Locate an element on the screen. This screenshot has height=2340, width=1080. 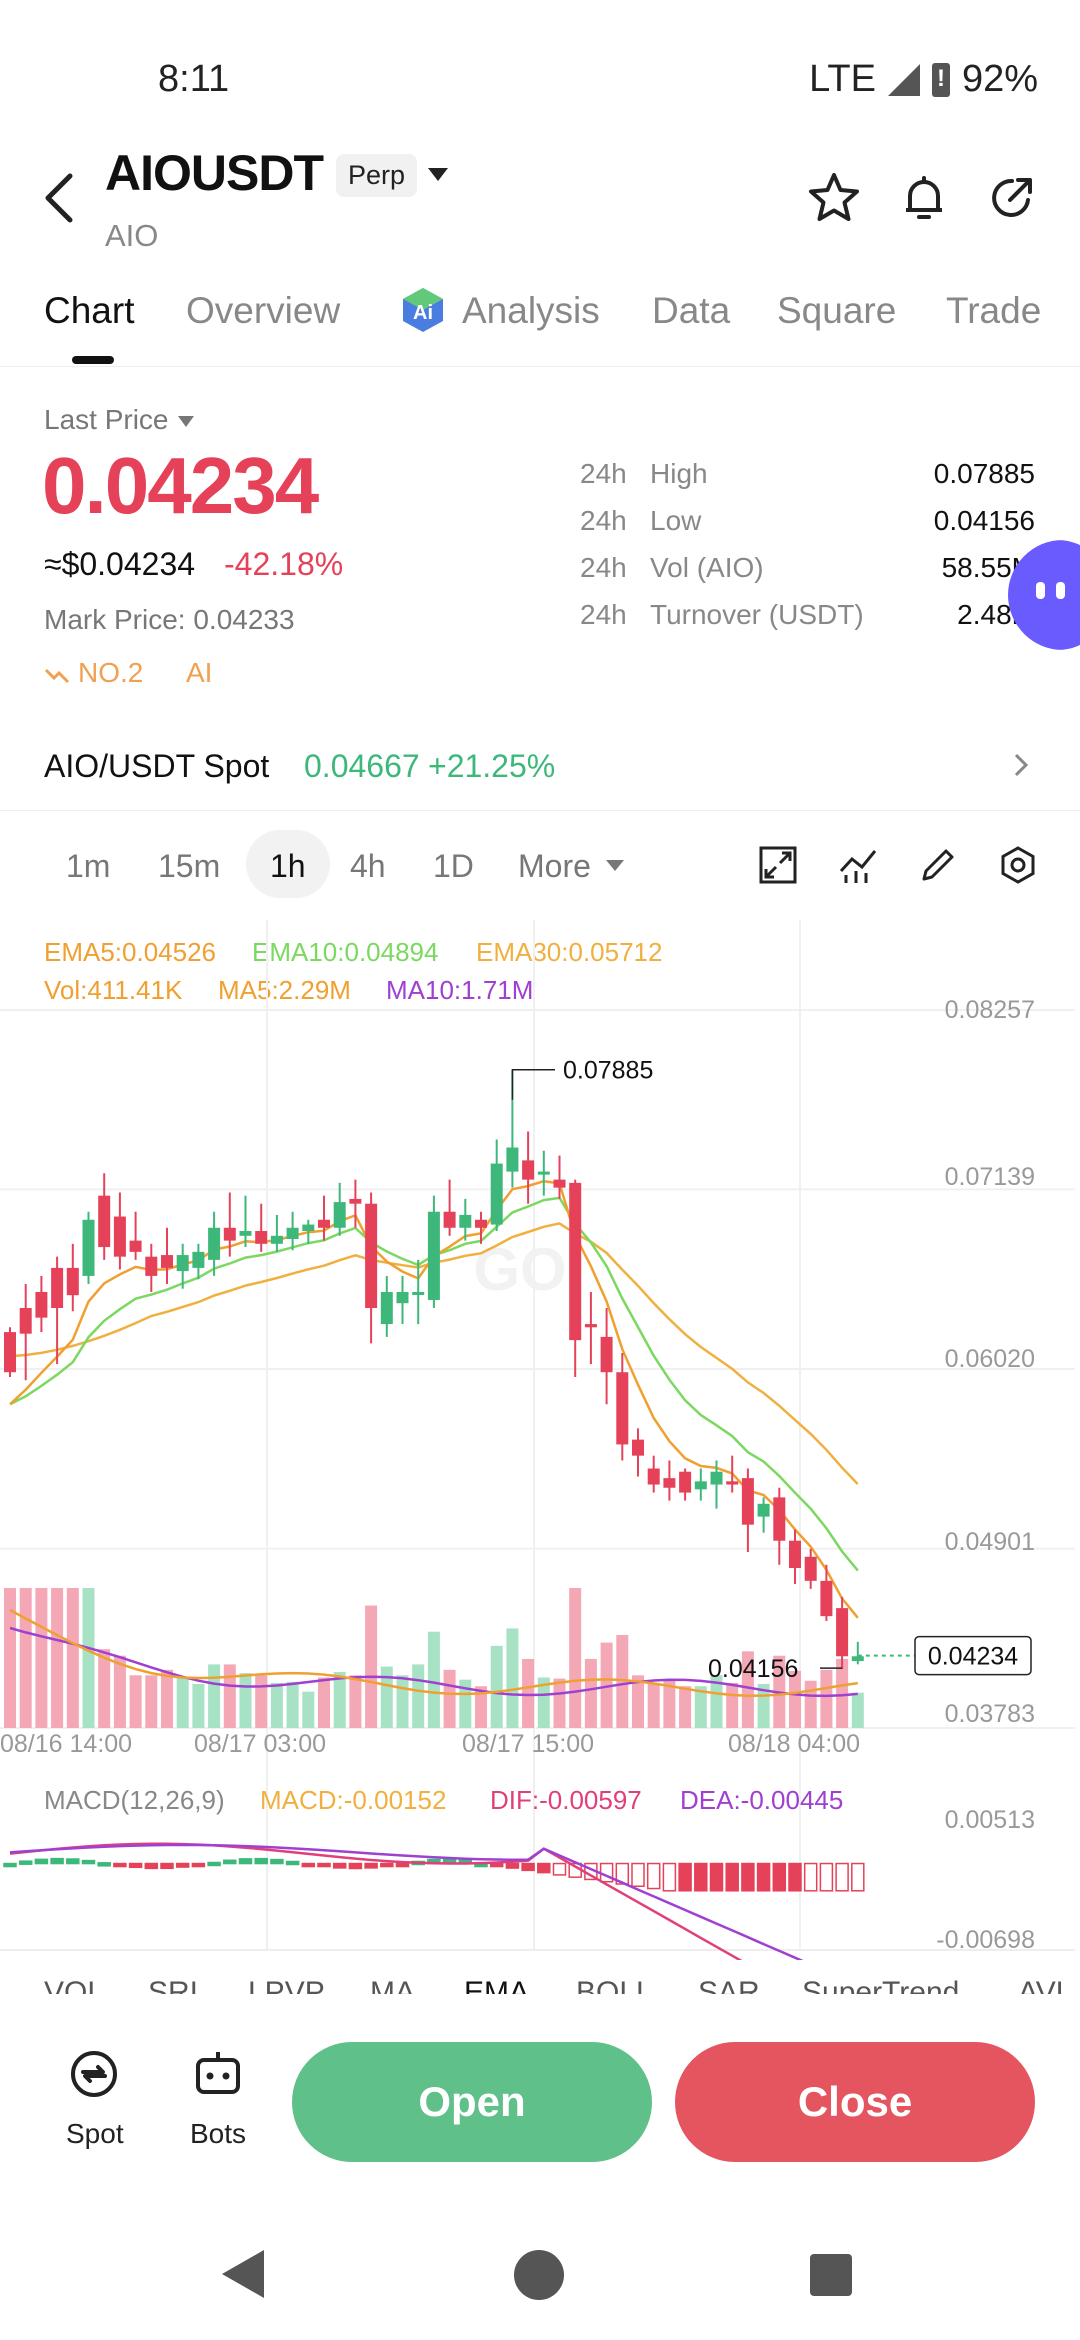
battery-level: 92% is located at coordinates (999, 79).